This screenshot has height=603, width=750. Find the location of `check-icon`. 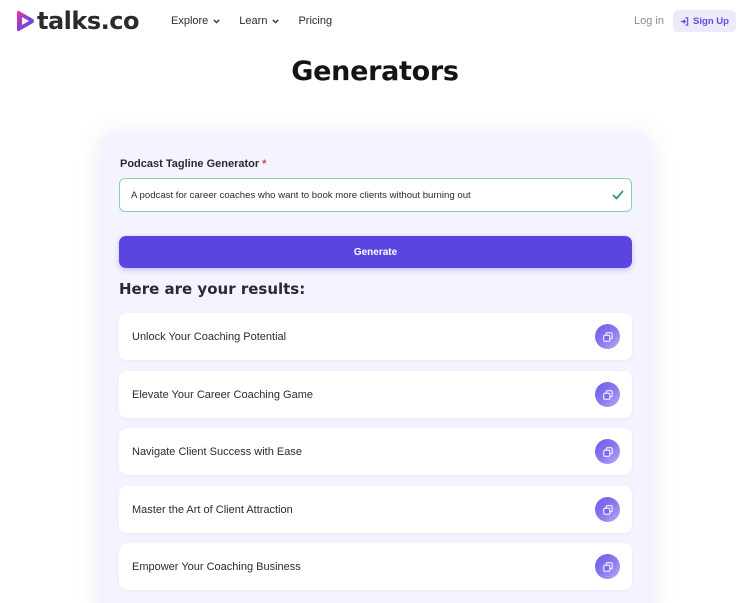

check-icon is located at coordinates (618, 195).